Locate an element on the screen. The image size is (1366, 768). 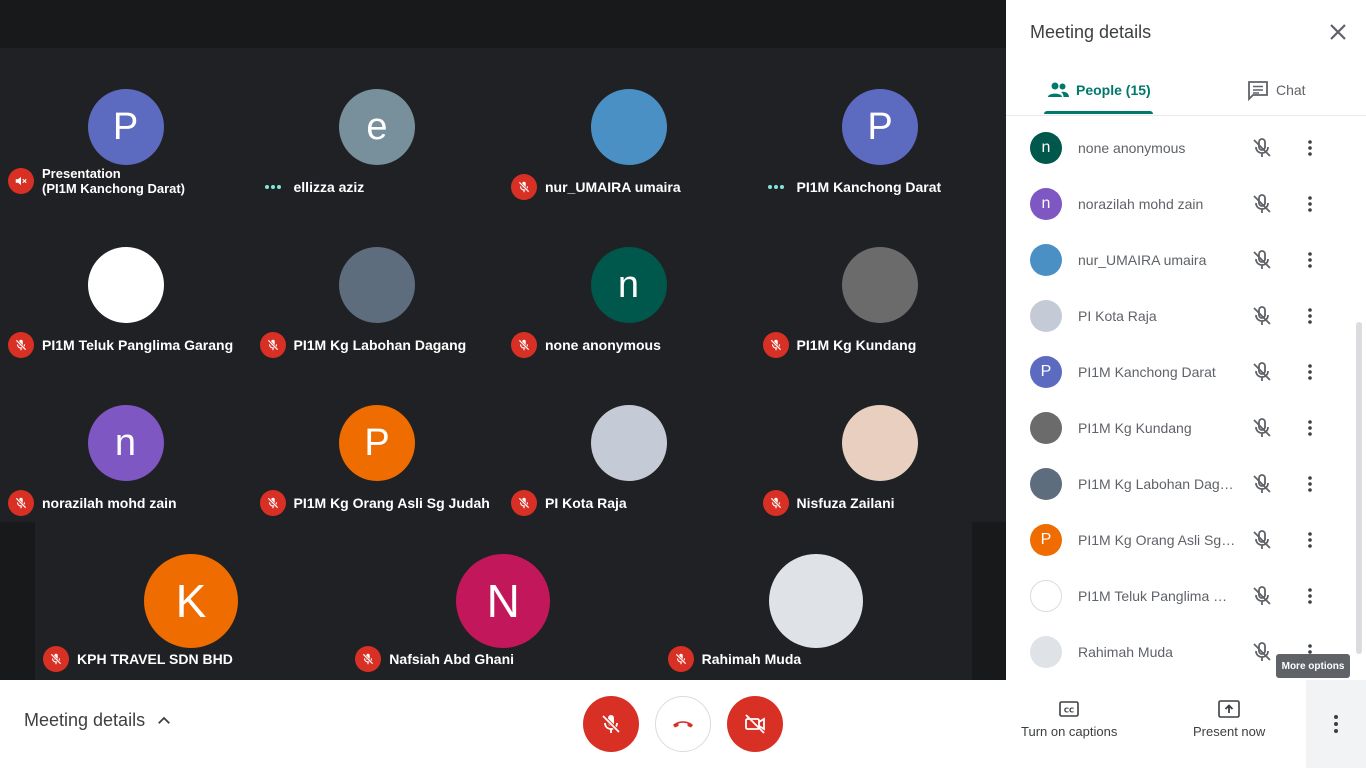
panel-tabs: People (15) Chat is located at coordinates (1186, 90).